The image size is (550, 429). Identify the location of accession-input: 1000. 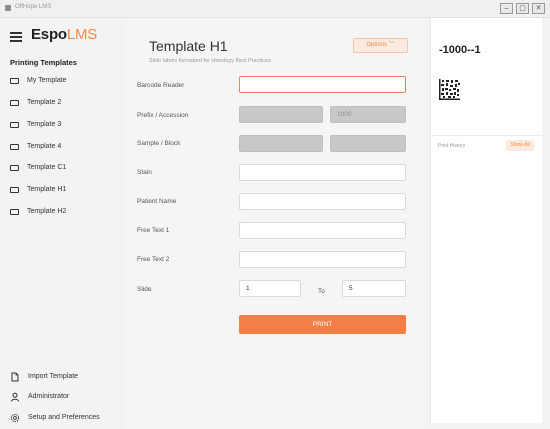
(368, 114).